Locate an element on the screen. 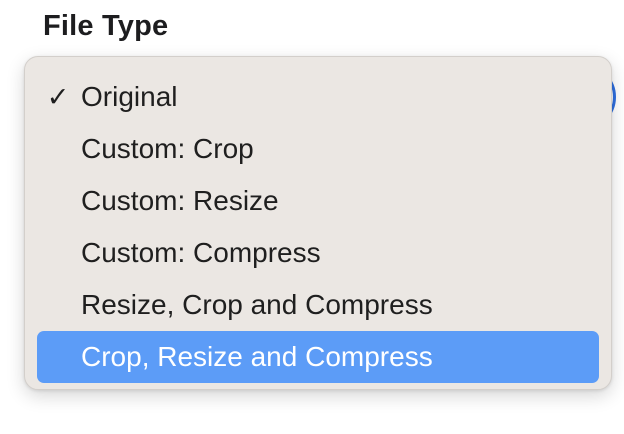 This screenshot has height=434, width=624. menu-item-label: Custom: Compress is located at coordinates (201, 252).